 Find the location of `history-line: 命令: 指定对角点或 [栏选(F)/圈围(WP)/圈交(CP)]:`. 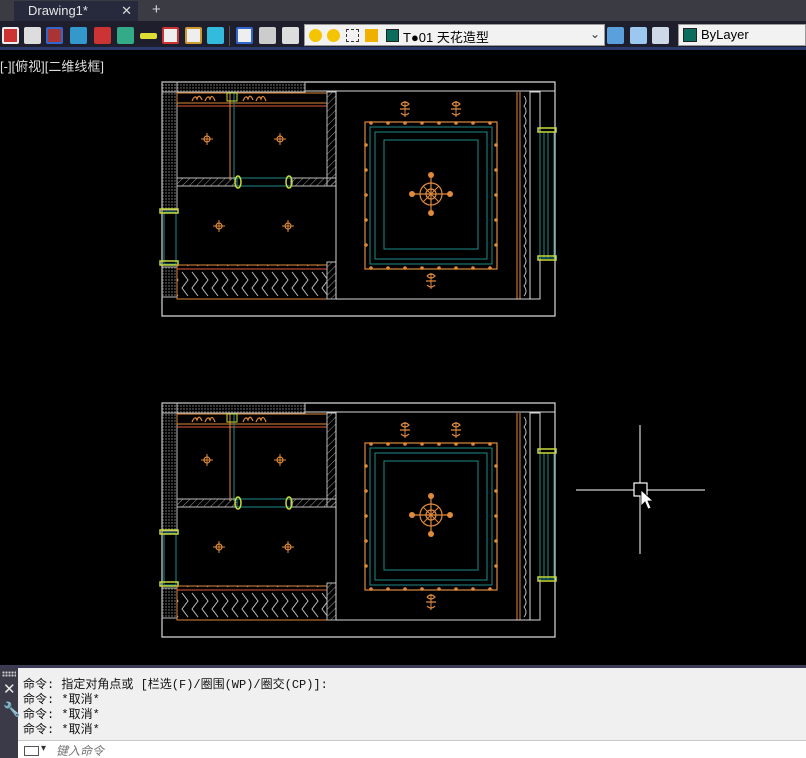

history-line: 命令: 指定对角点或 [栏选(F)/圈围(WP)/圈交(CP)]: is located at coordinates (175, 685).